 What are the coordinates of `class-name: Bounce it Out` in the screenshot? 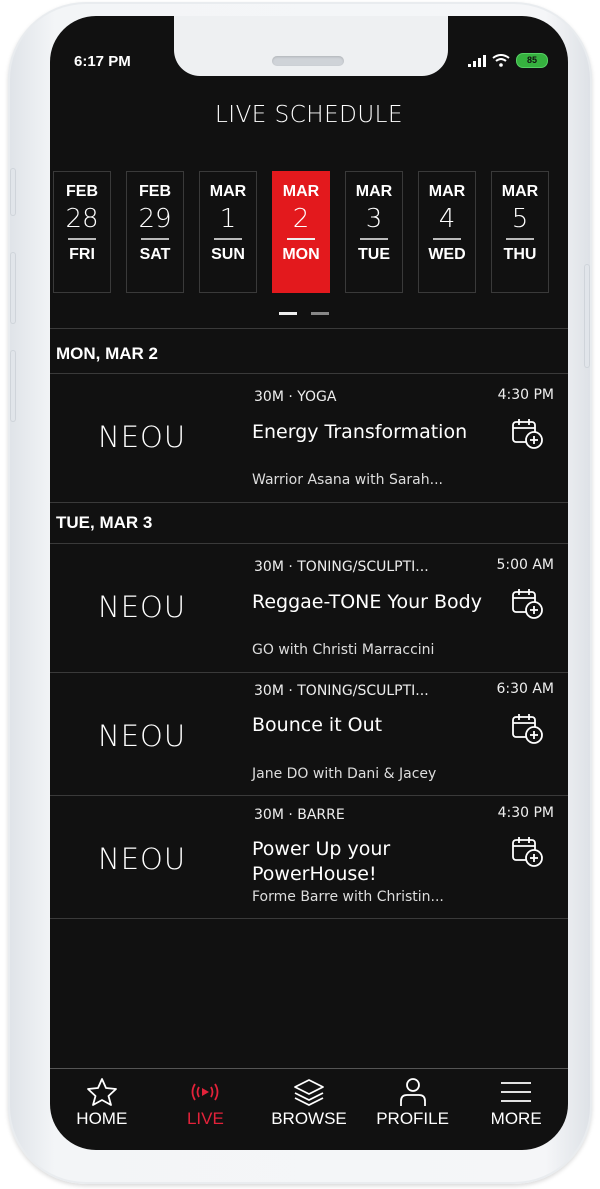 It's located at (317, 725).